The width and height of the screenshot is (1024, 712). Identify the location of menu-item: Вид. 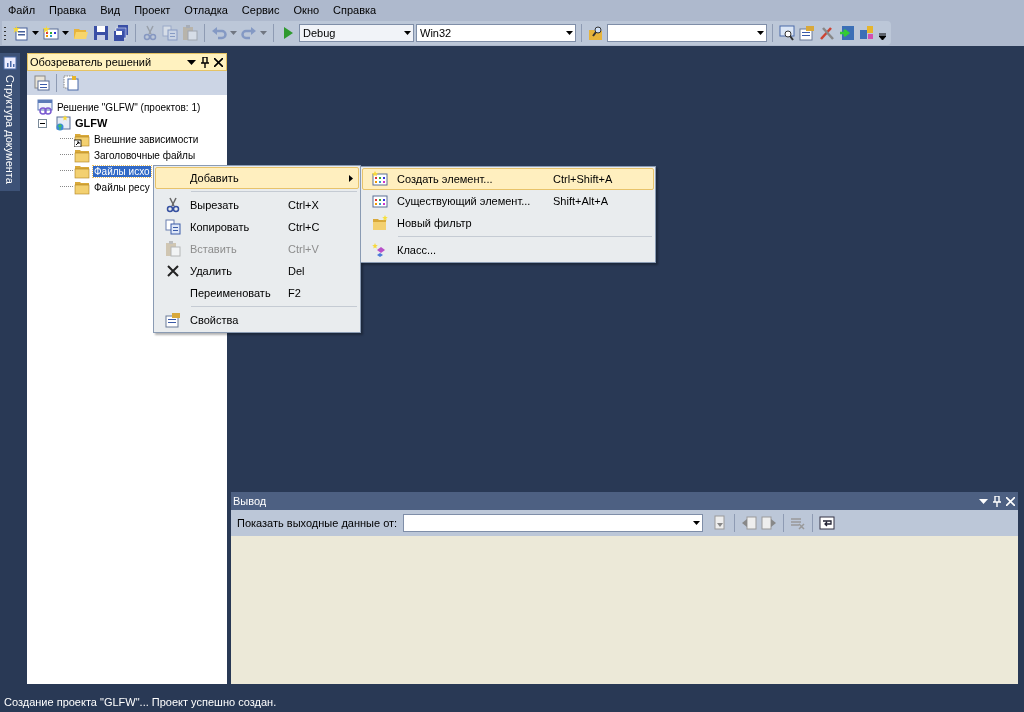
(110, 10).